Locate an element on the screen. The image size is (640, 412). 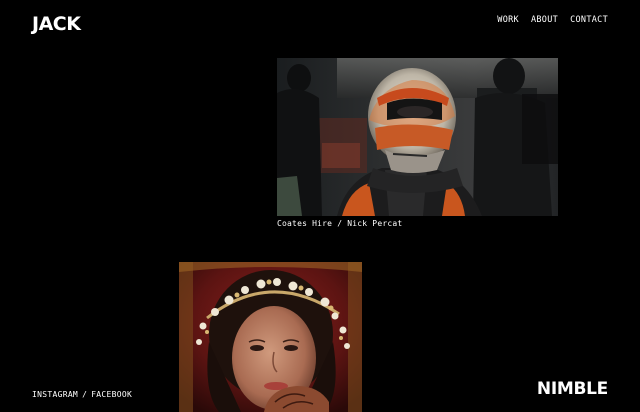
site-logo: JACK is located at coordinates (56, 24).